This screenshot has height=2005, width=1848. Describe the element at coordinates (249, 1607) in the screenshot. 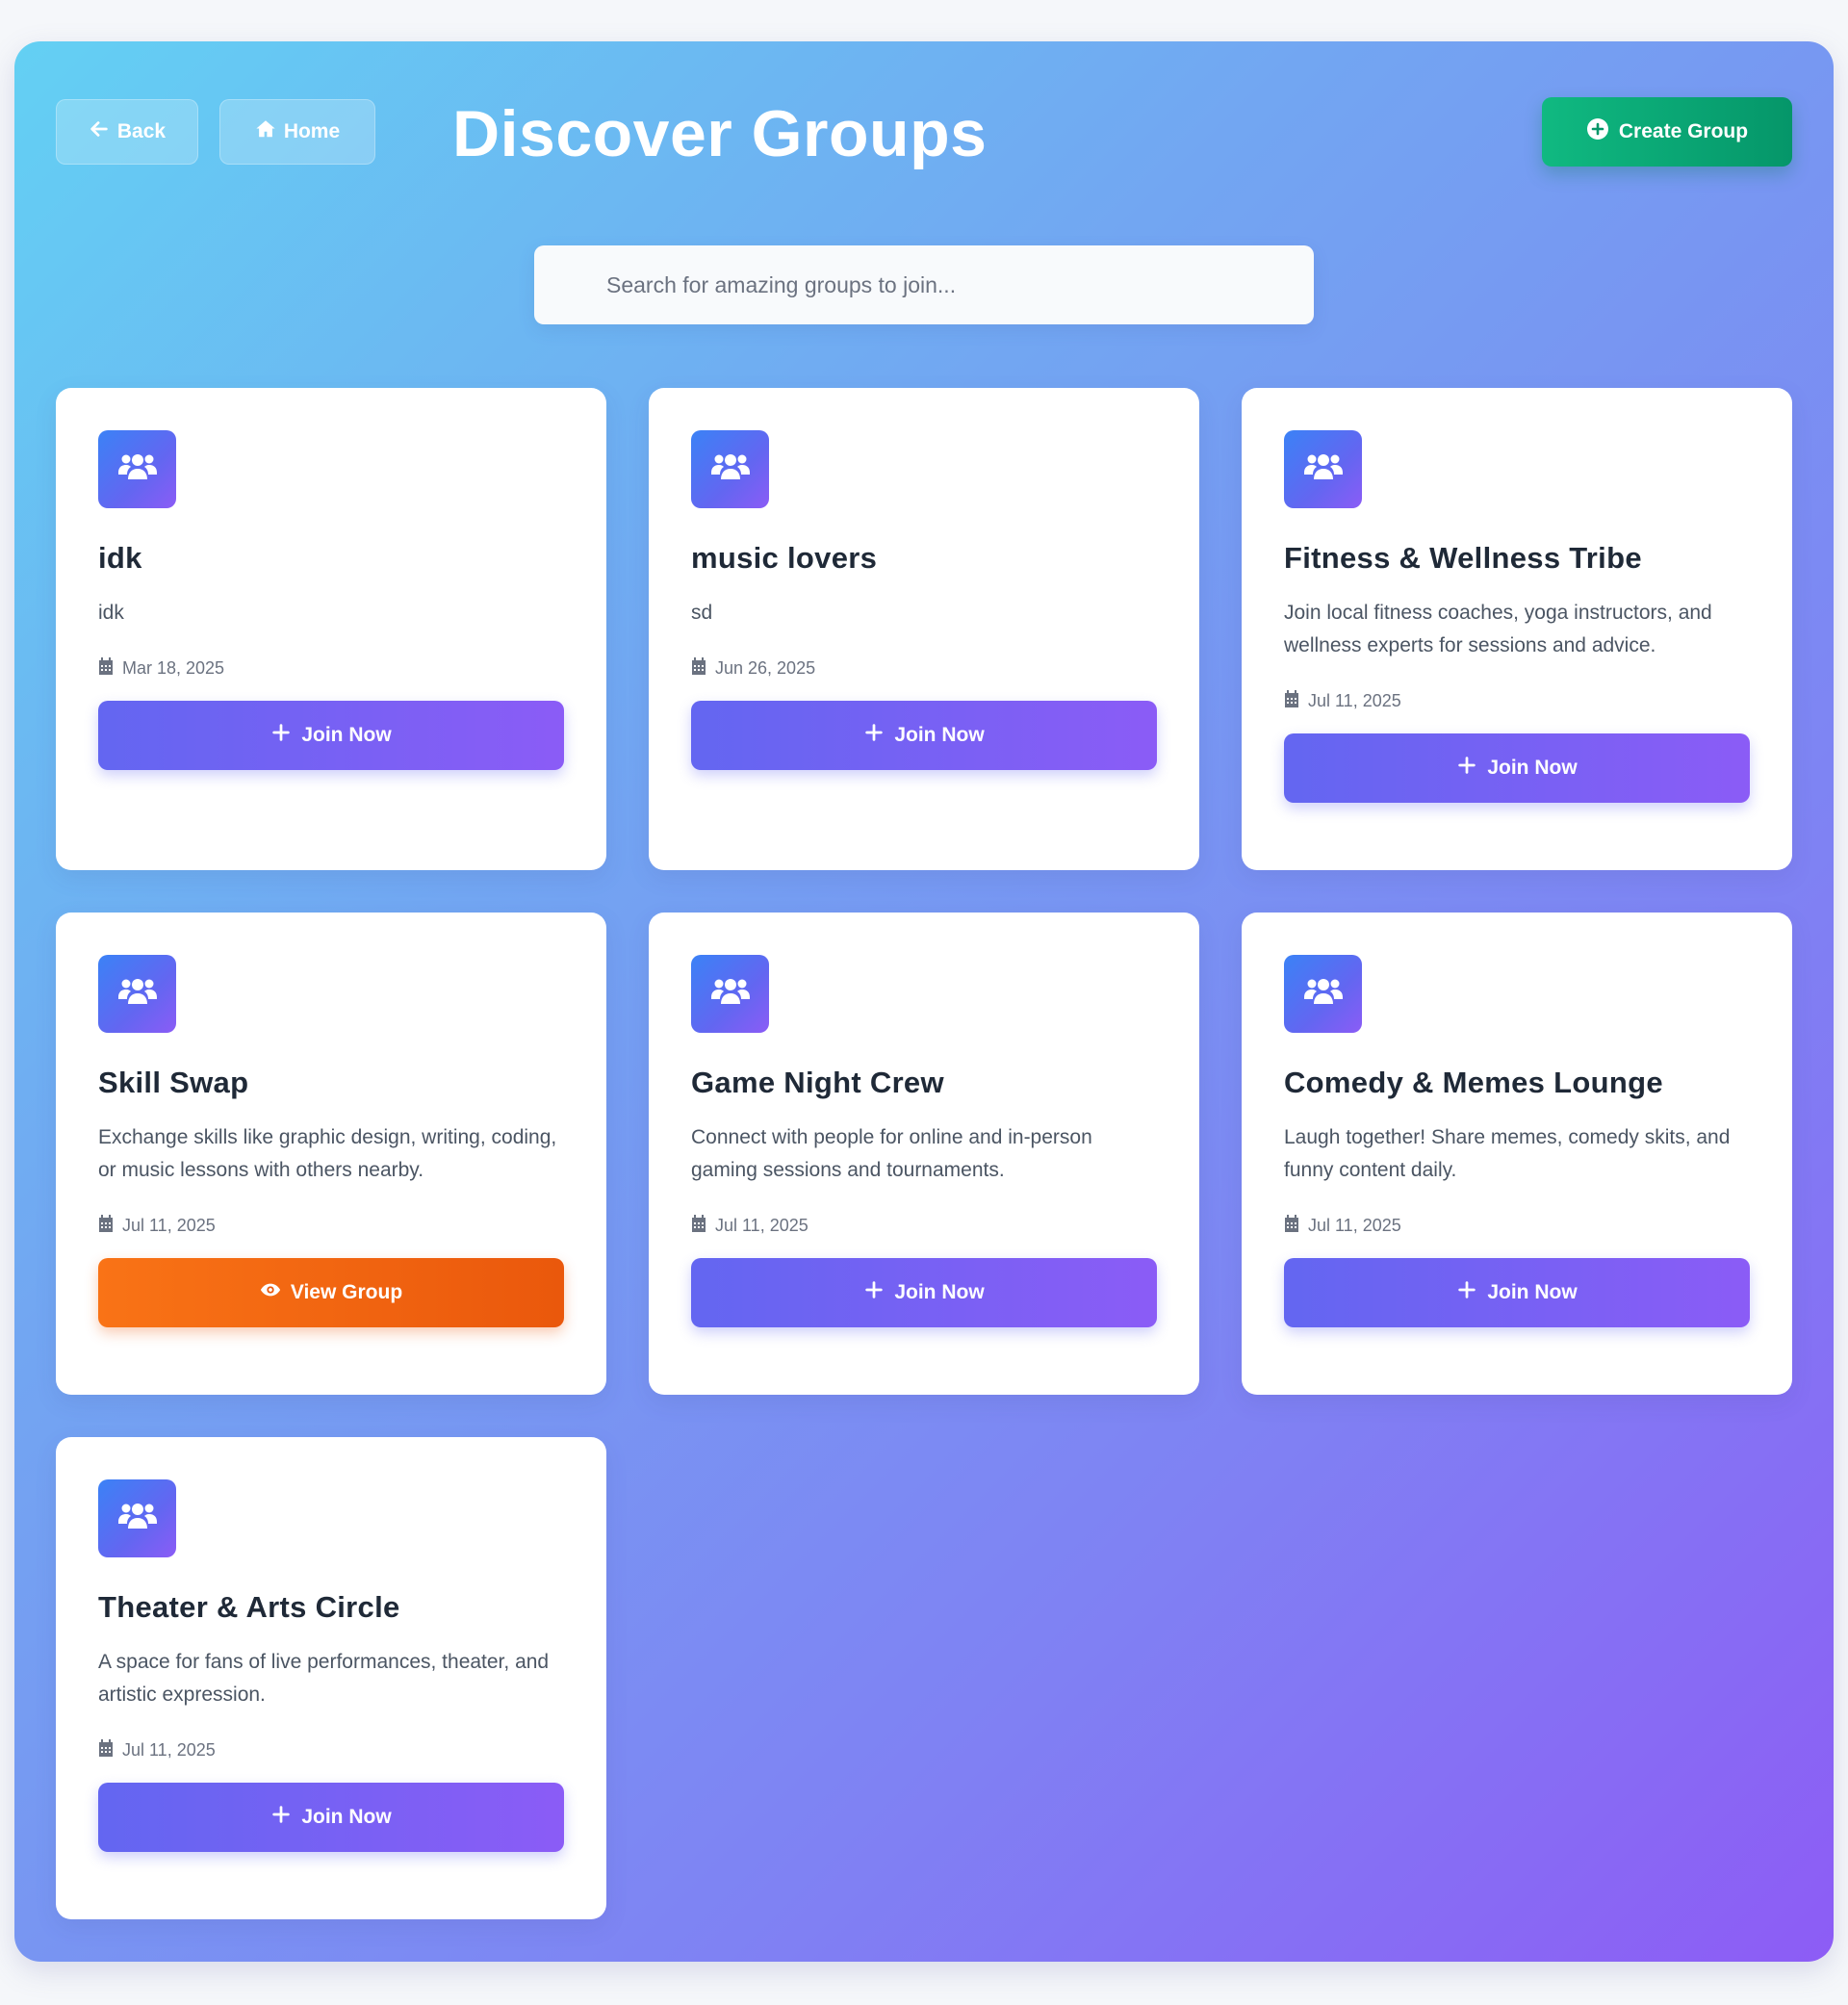

I see `group-title: Theater & Arts Circle` at that location.